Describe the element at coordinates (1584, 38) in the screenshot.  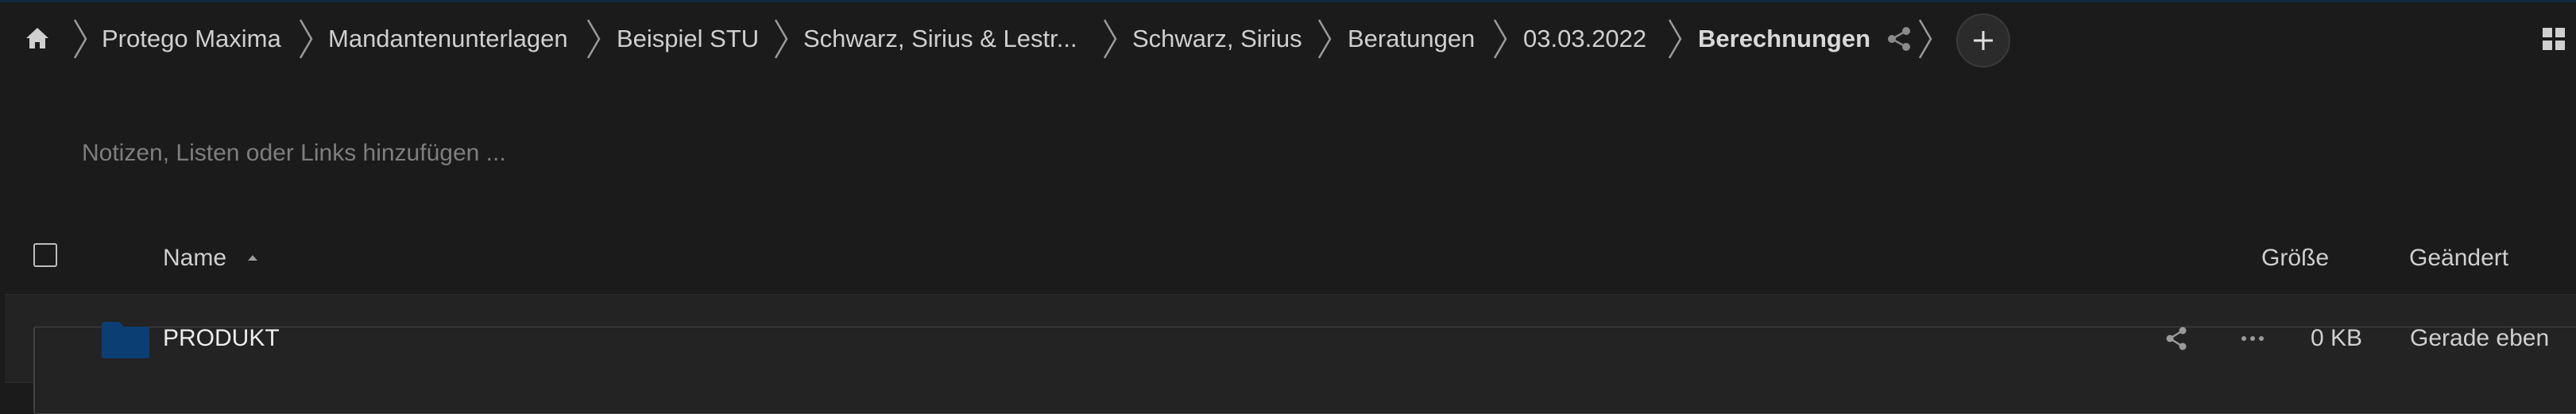
I see `breadcrumb-item-date: 03.03.2022` at that location.